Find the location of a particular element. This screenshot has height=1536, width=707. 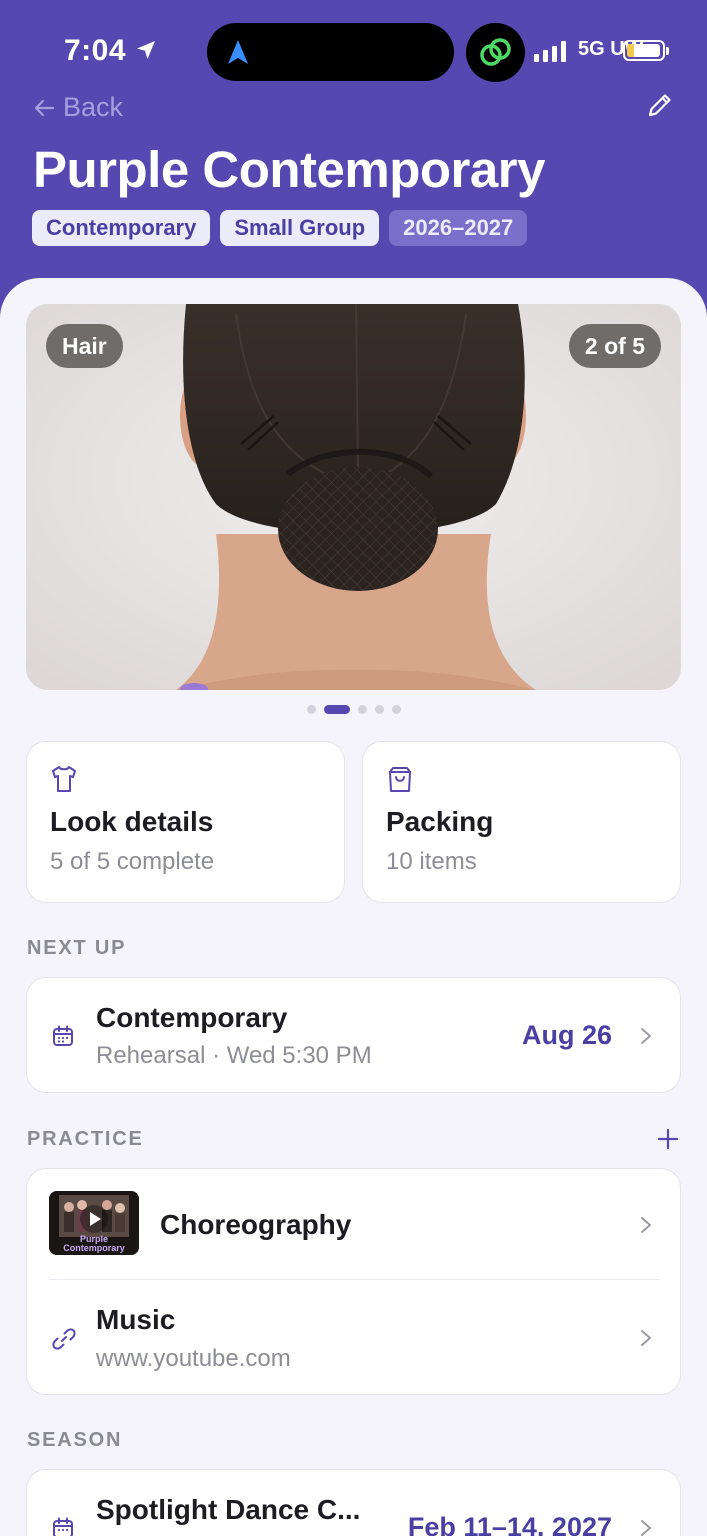

look-details-status: 5 of 5 complete is located at coordinates (132, 861).